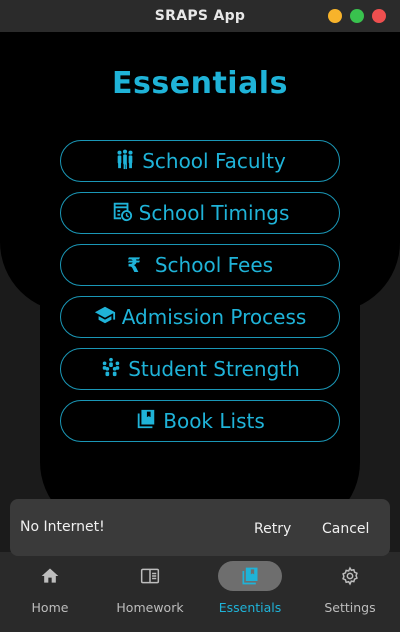  What do you see at coordinates (350, 592) in the screenshot?
I see `nav-item-settings: Settings` at bounding box center [350, 592].